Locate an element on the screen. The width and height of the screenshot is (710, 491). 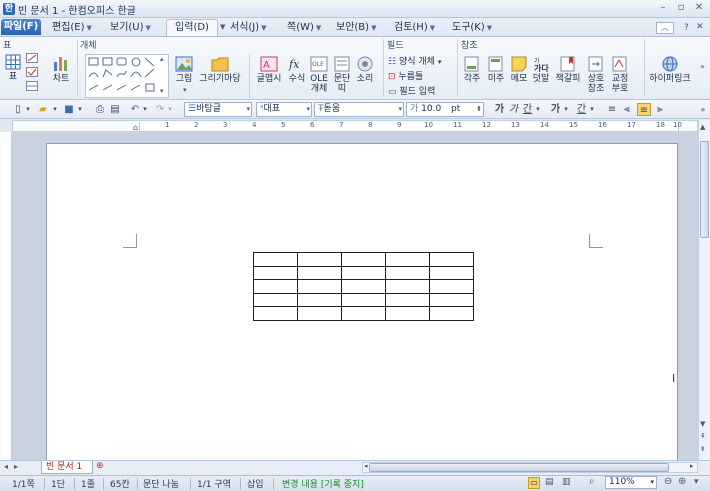
maximize-button: ▫ is located at coordinates (681, 8).